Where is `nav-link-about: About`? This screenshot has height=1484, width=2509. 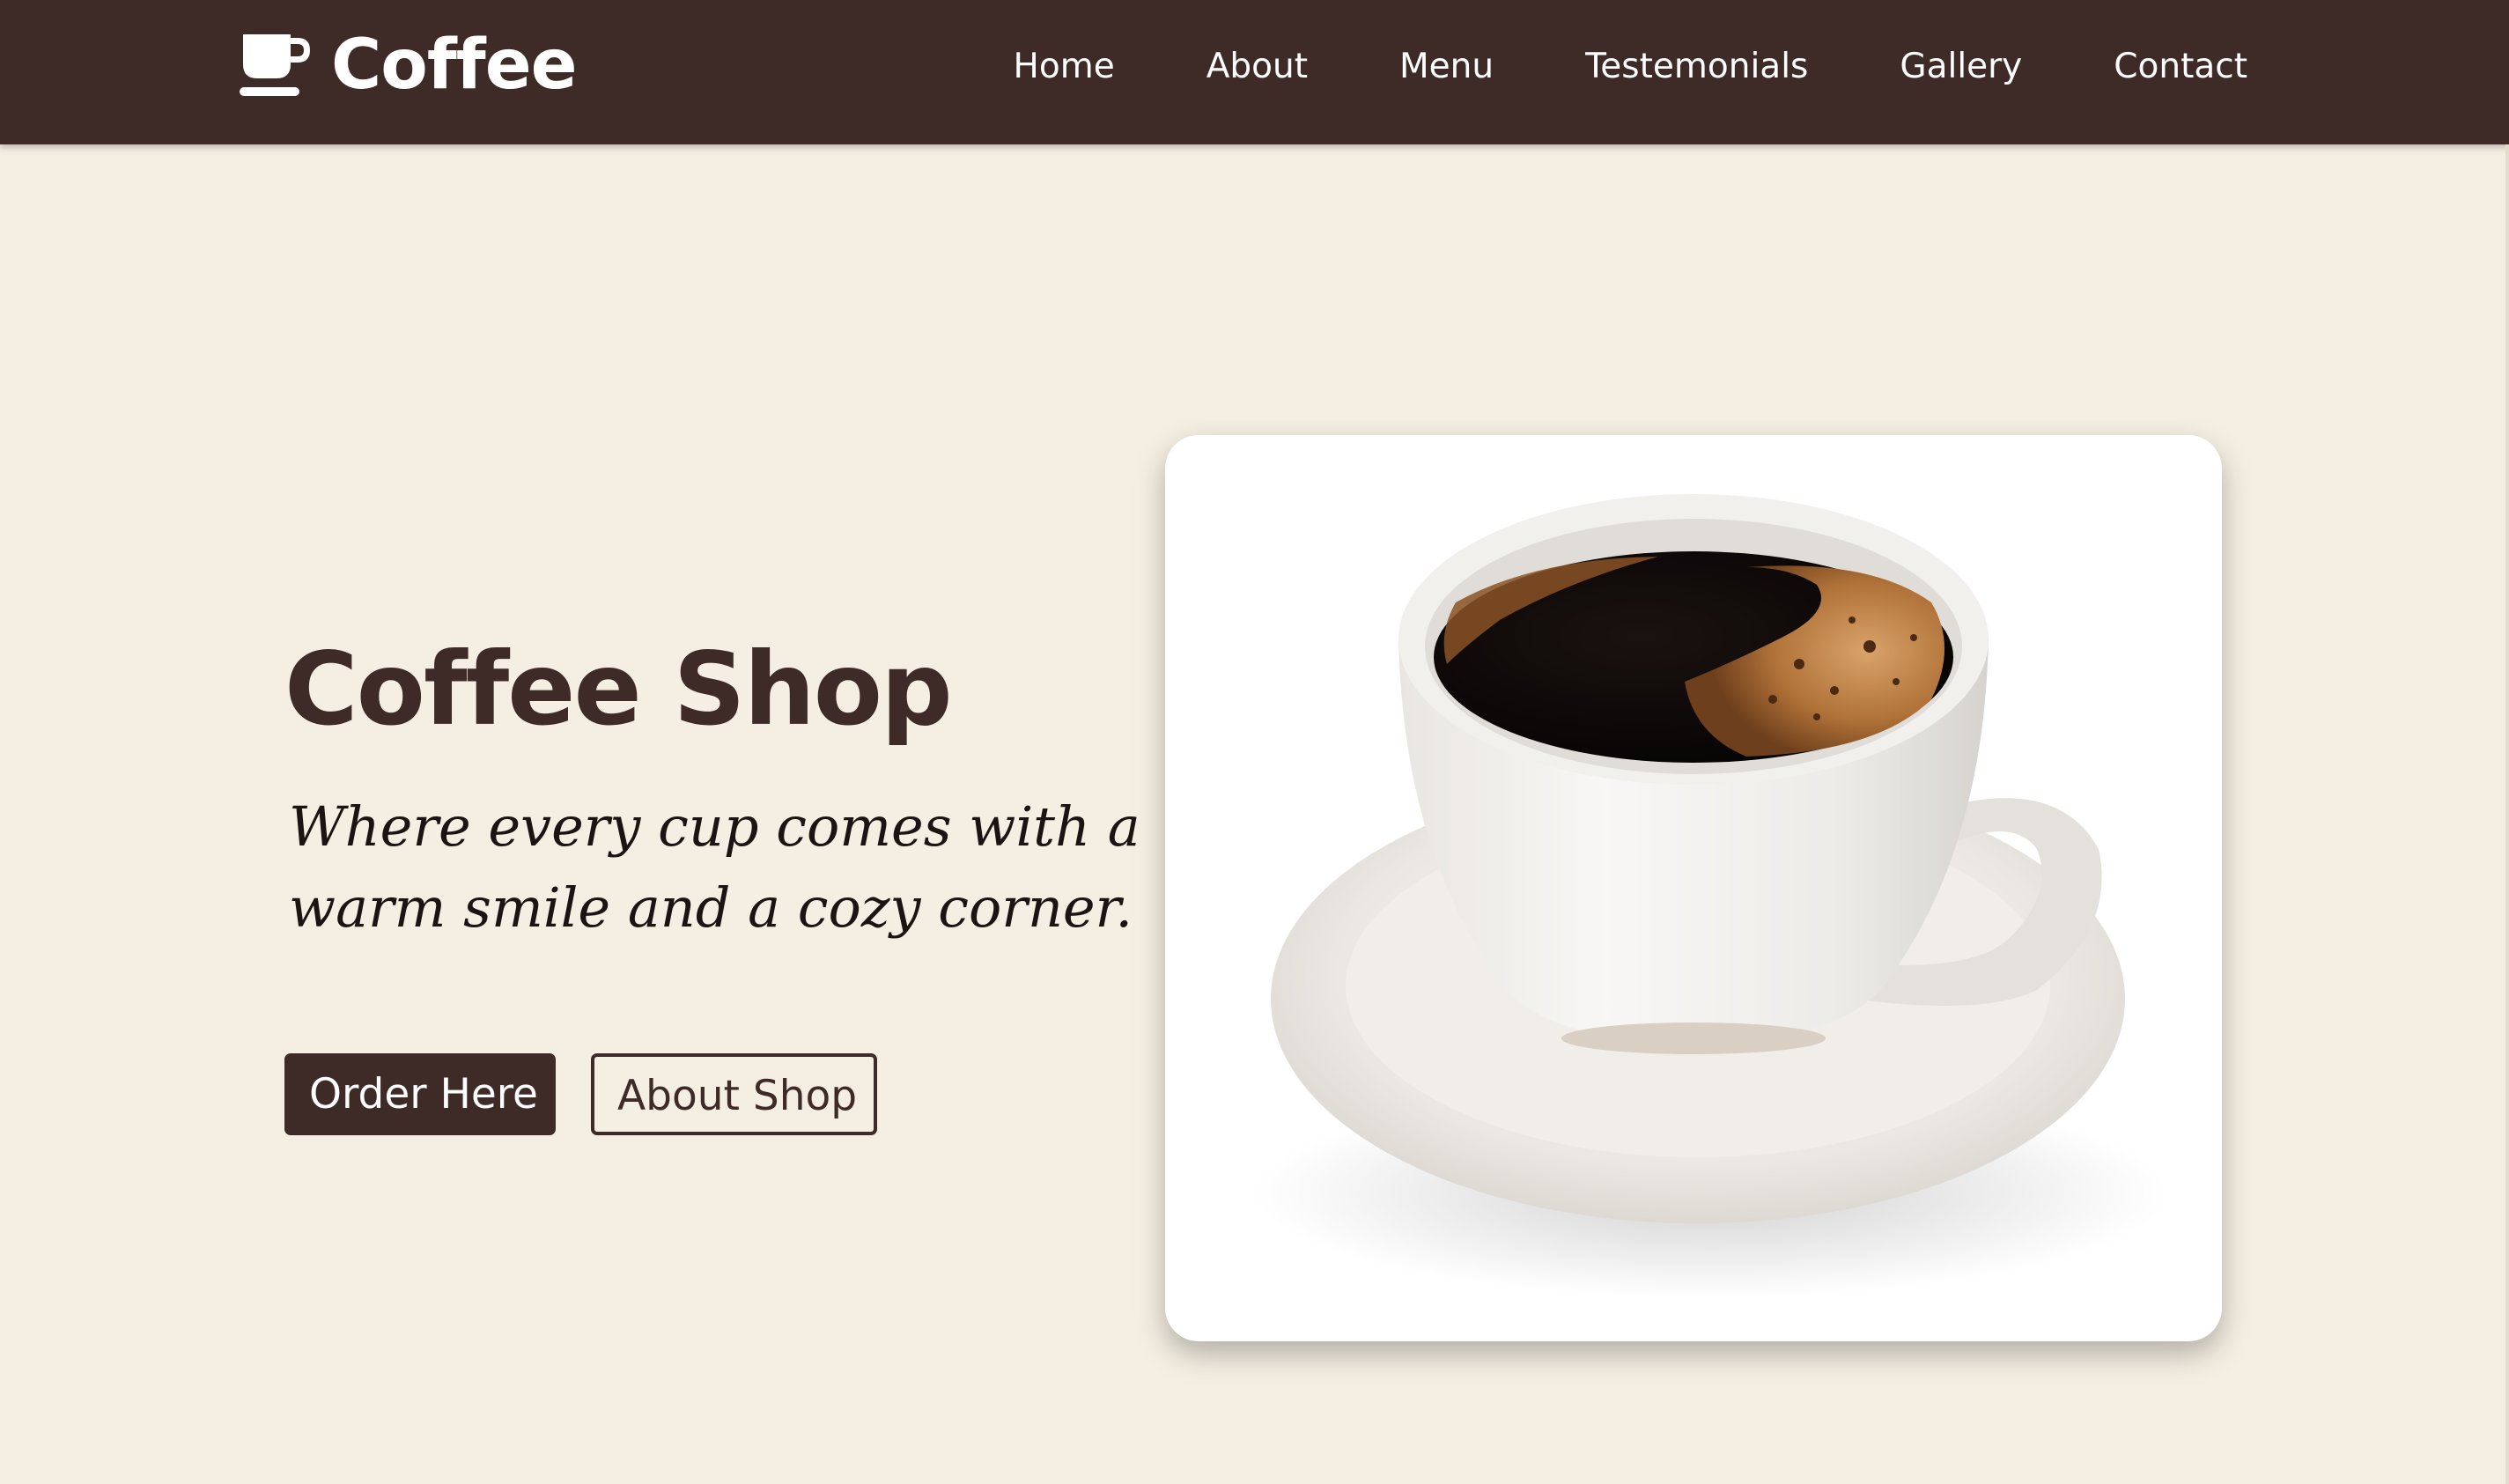 nav-link-about: About is located at coordinates (1257, 66).